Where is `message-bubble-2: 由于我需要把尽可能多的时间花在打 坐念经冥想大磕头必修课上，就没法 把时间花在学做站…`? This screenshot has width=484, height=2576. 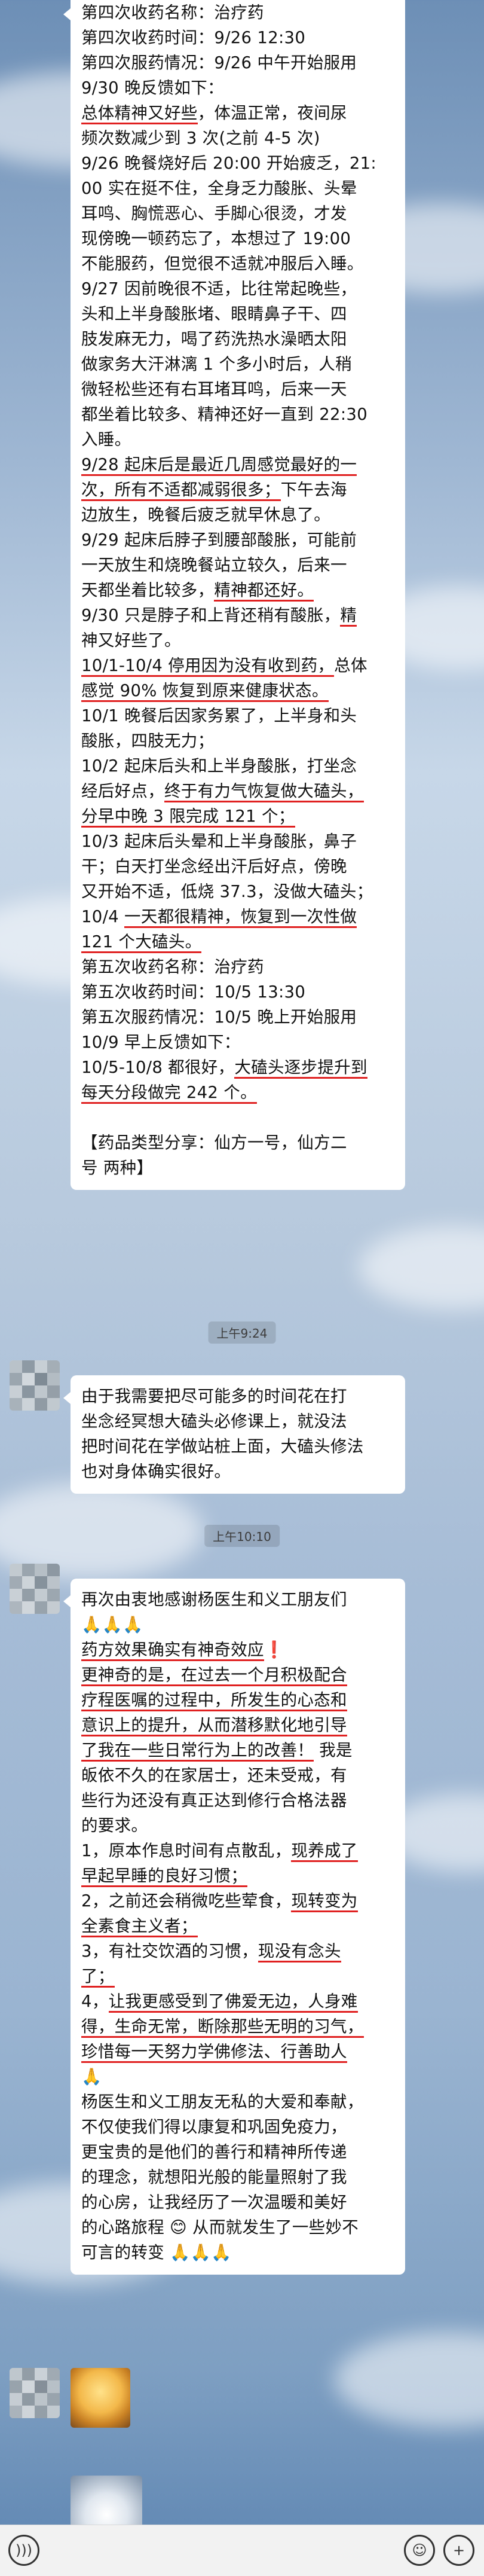
message-bubble-2: 由于我需要把尽可能多的时间花在打 坐念经冥想大磕头必修课上，就没法 把时间花在学做站… is located at coordinates (234, 1434).